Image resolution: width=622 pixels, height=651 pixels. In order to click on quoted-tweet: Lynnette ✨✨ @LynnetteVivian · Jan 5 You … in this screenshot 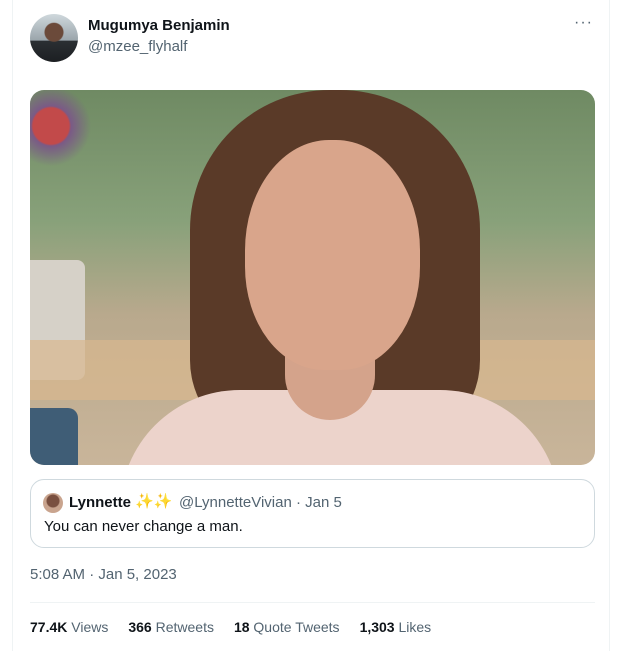, I will do `click(312, 513)`.